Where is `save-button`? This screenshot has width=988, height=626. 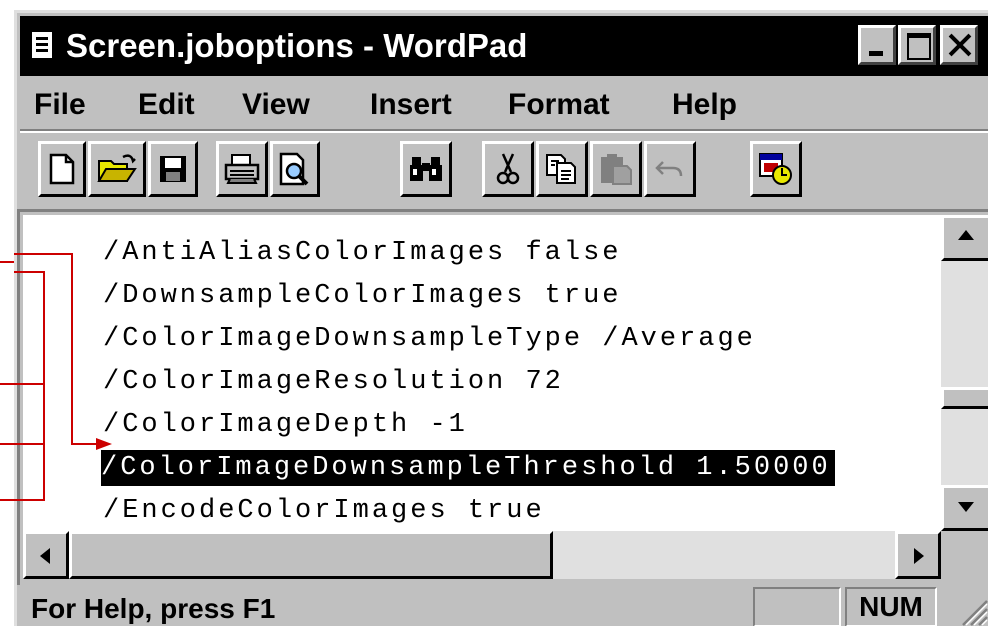 save-button is located at coordinates (173, 169).